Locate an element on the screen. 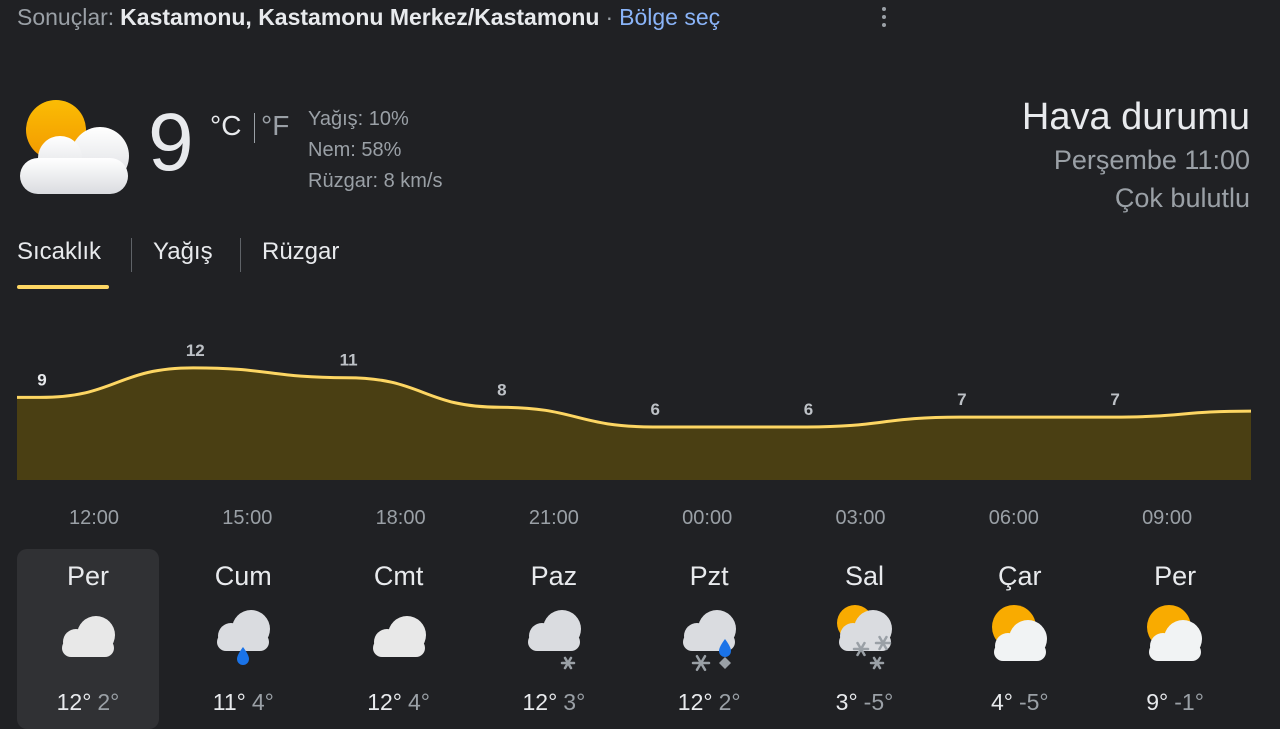 The width and height of the screenshot is (1280, 729). x-tick-label: 15:00 is located at coordinates (247, 518).